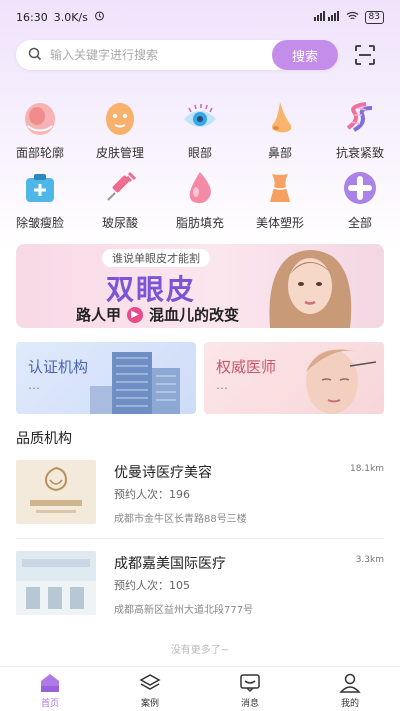 This screenshot has height=711, width=400. Describe the element at coordinates (374, 17) in the screenshot. I see `battery-icon: 83` at that location.